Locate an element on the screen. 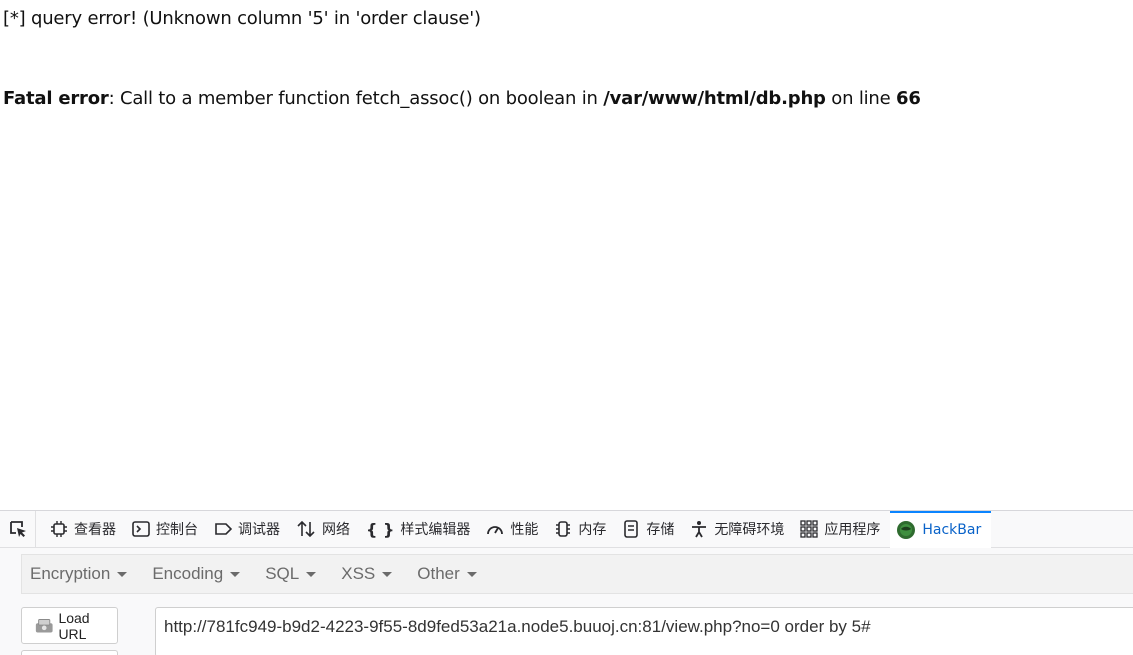 Image resolution: width=1133 pixels, height=655 pixels. fatal-error-label: Fatal error is located at coordinates (56, 98).